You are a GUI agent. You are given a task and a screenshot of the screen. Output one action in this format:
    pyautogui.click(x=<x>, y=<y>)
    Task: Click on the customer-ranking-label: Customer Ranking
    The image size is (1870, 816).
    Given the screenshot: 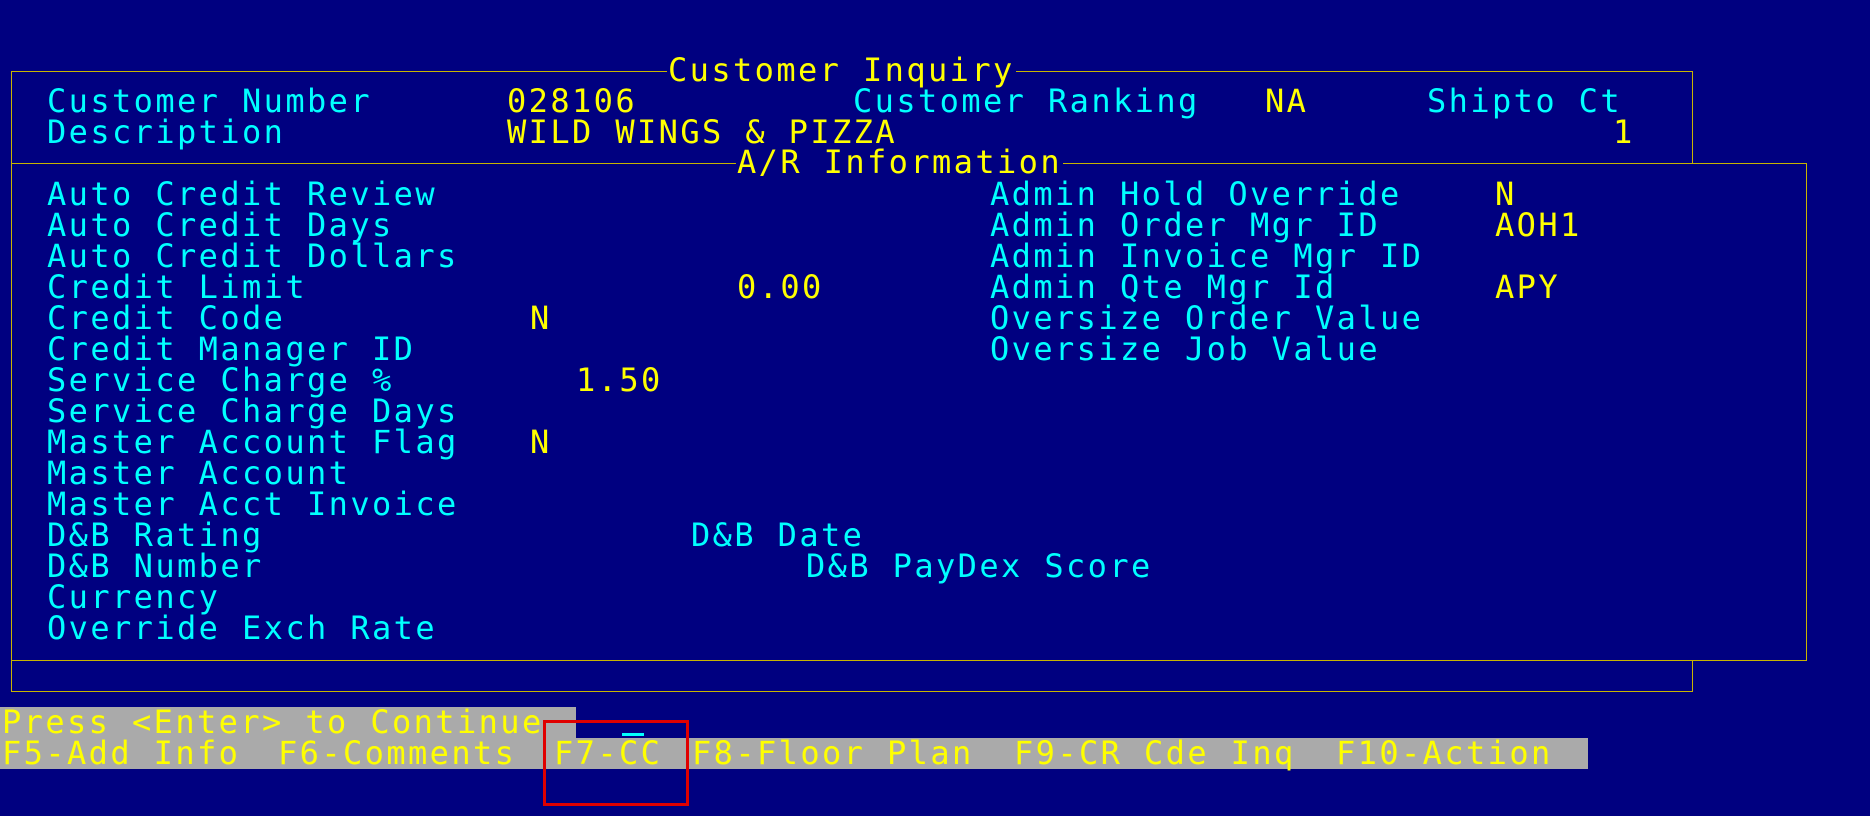 What is the action you would take?
    pyautogui.click(x=1026, y=101)
    